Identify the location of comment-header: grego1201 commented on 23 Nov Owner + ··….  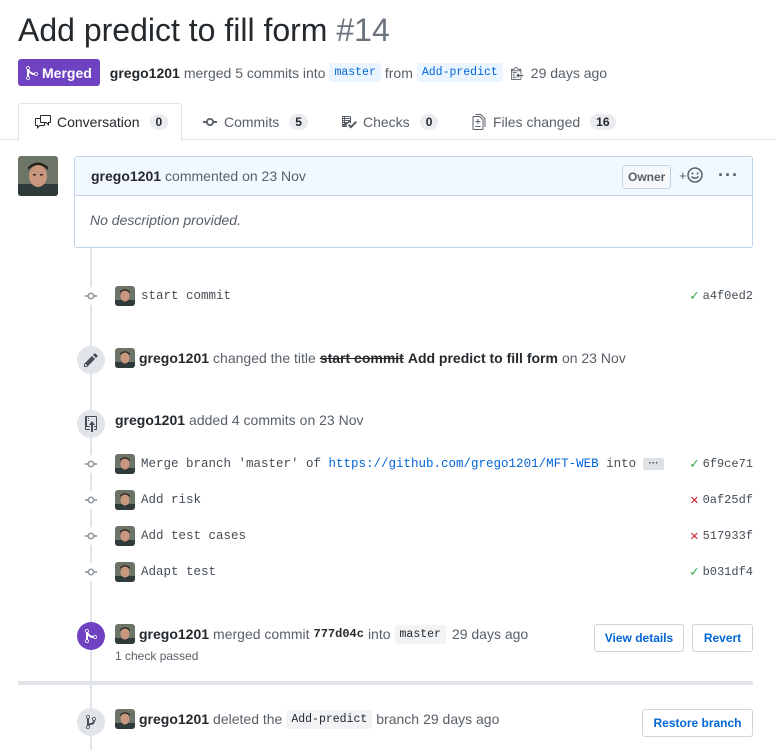
(413, 176).